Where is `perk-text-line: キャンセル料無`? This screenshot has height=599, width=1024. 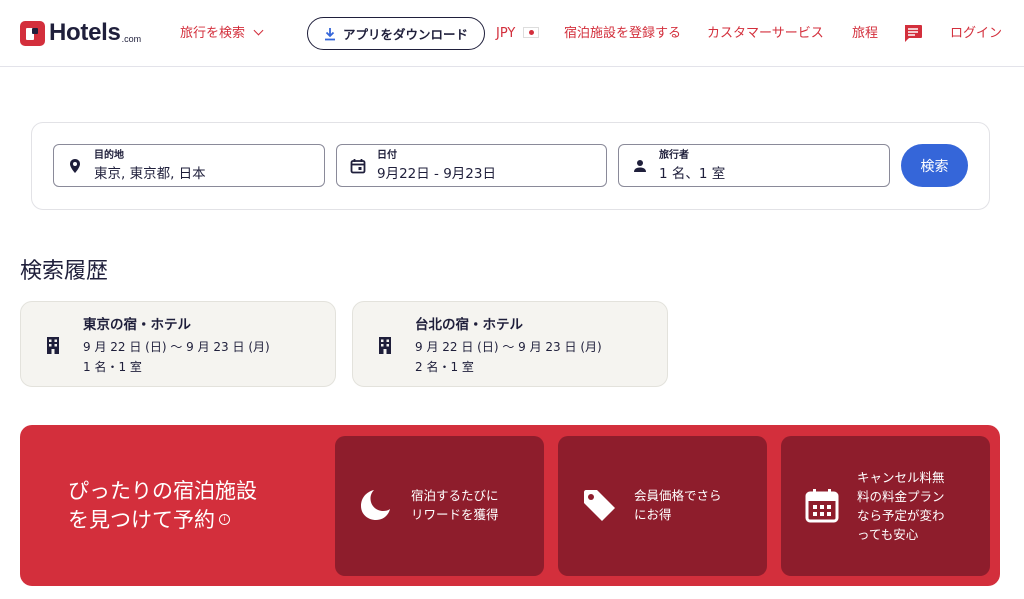
perk-text-line: キャンセル料無 is located at coordinates (901, 477).